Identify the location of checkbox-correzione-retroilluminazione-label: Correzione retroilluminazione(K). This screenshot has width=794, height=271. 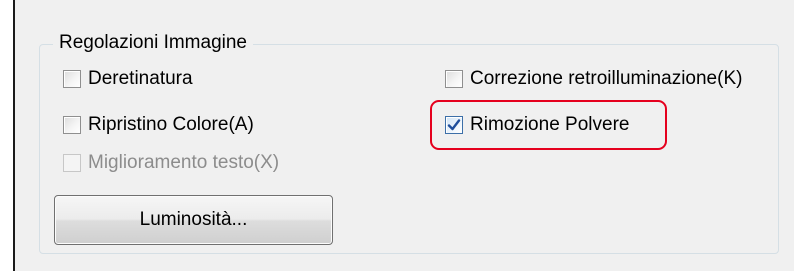
(606, 78).